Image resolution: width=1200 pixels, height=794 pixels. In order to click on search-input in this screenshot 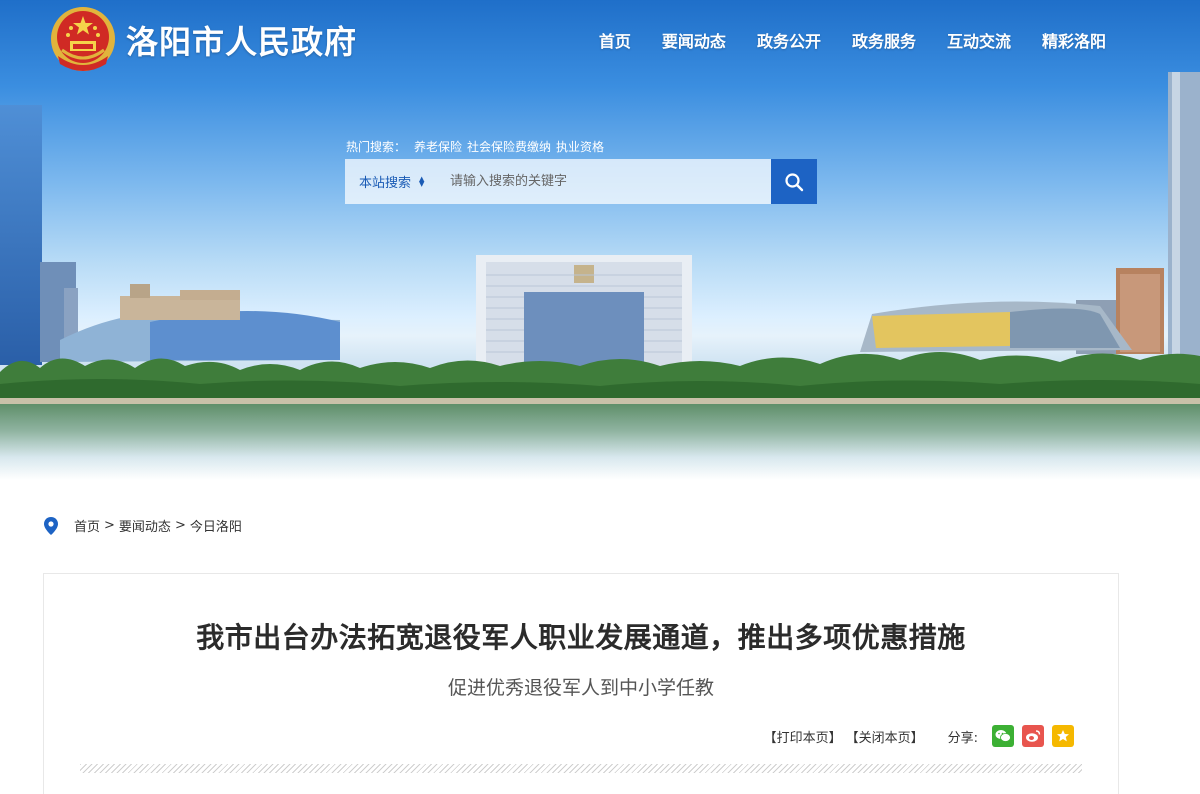, I will do `click(605, 181)`.